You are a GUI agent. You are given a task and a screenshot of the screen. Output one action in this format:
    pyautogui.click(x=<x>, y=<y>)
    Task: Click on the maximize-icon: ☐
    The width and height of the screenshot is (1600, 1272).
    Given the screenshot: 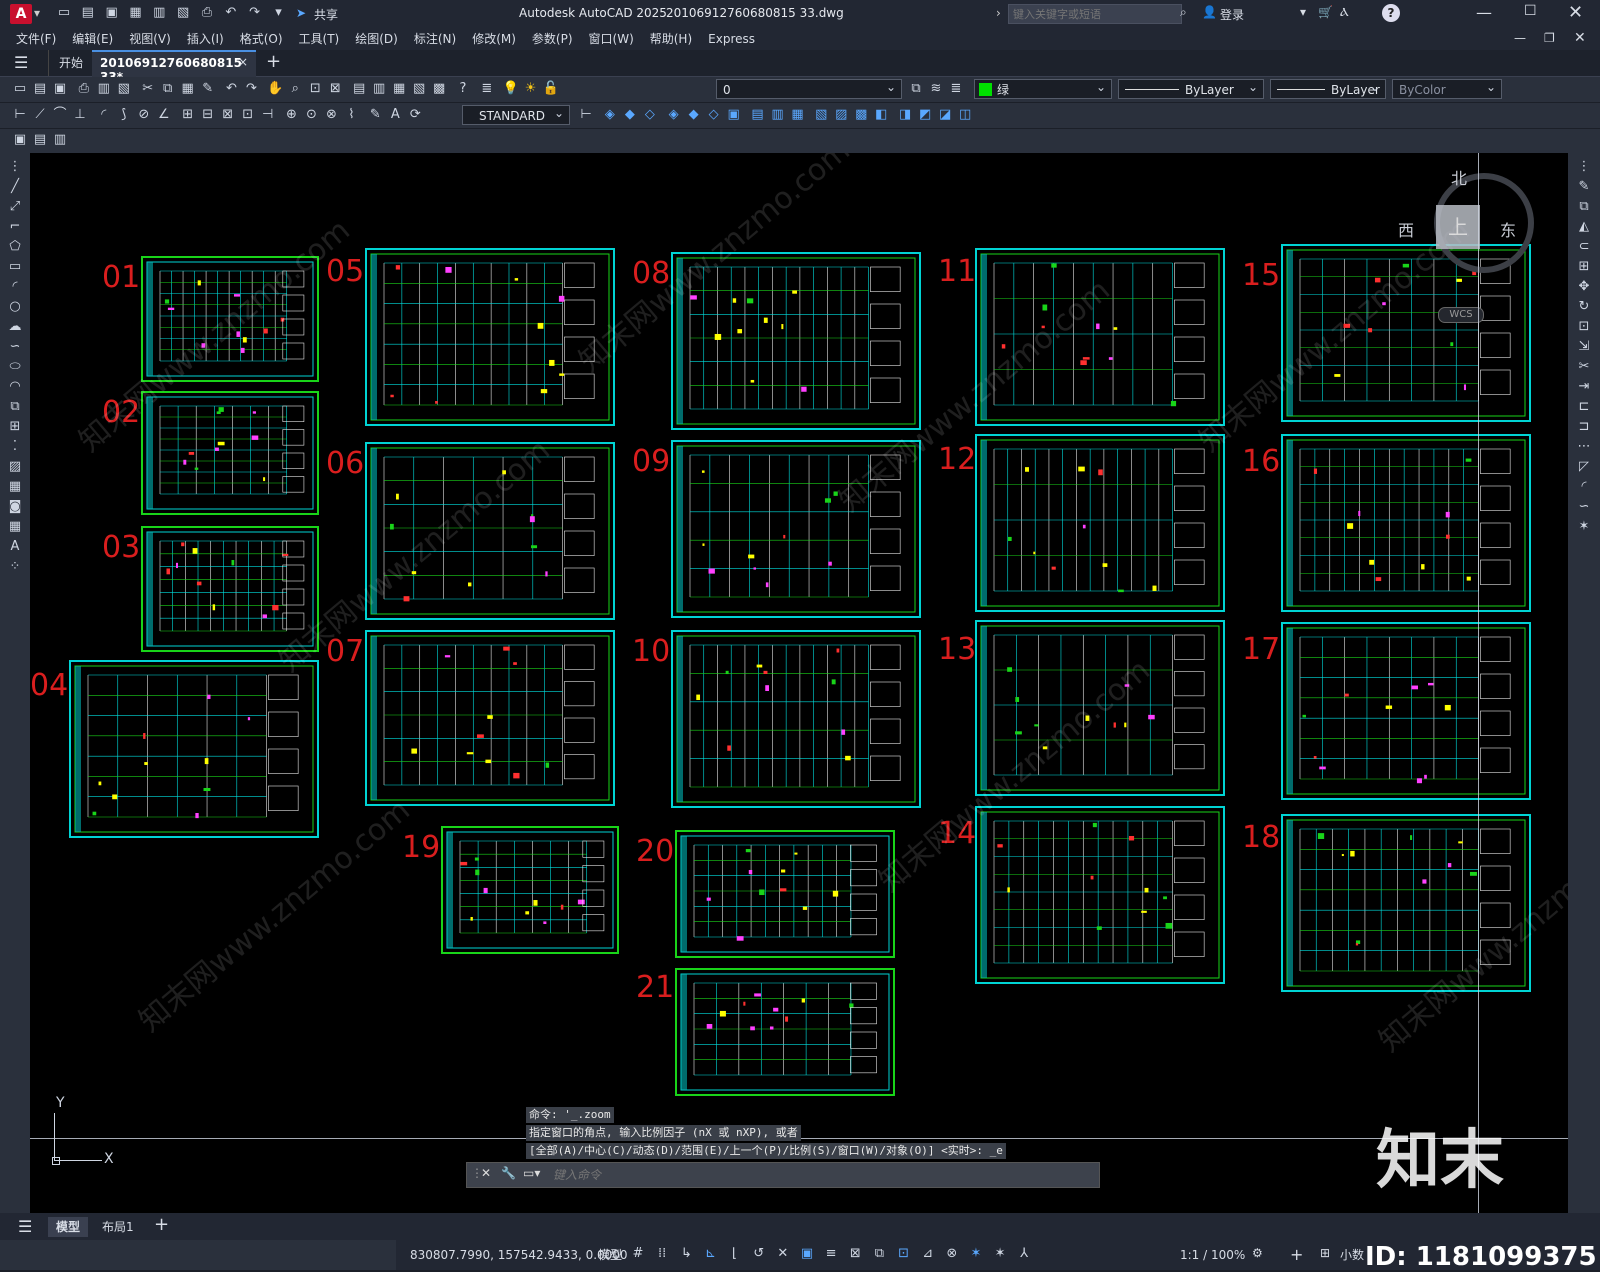 What is the action you would take?
    pyautogui.click(x=1530, y=11)
    